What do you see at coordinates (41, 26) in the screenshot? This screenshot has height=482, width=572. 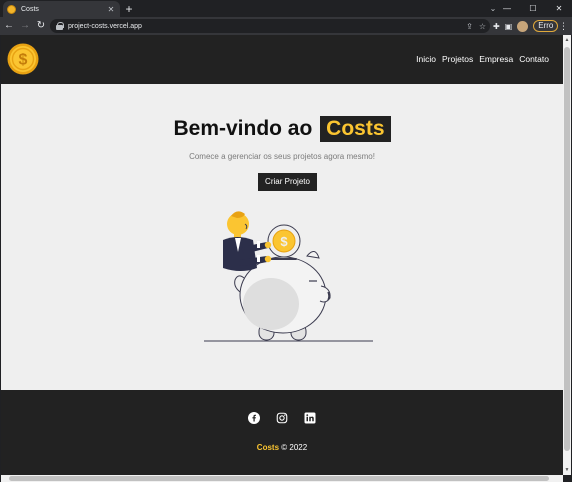 I see `reload-icon: ↻` at bounding box center [41, 26].